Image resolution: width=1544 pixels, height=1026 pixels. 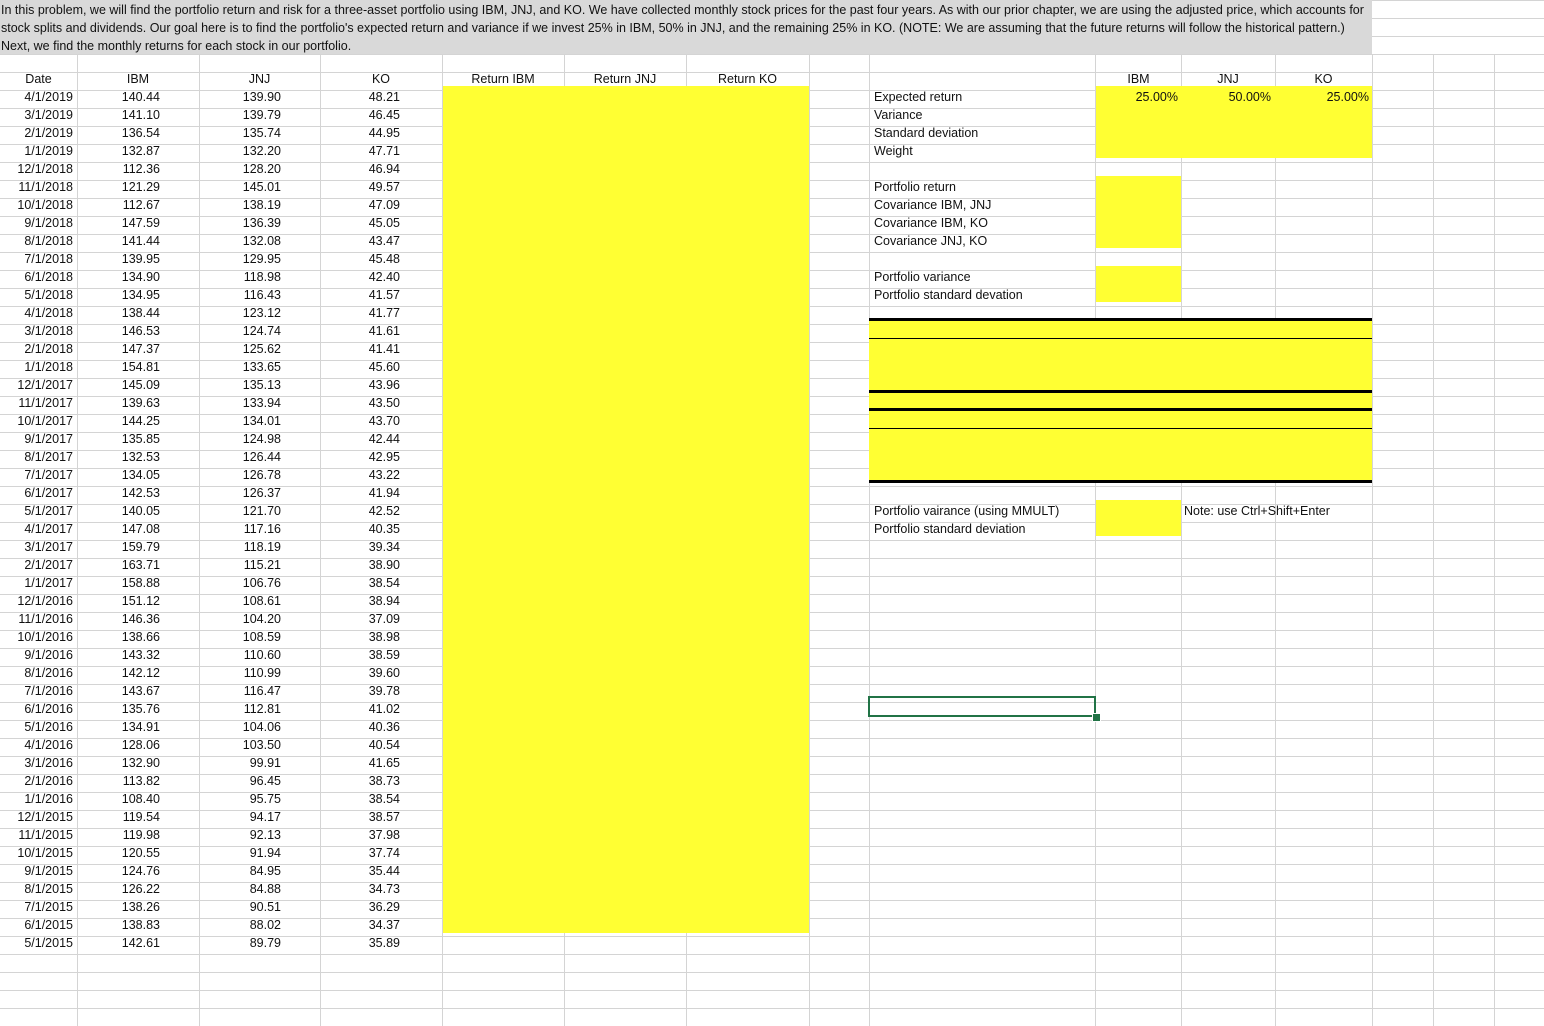 I want to click on ibm-price-cell: 134.91, so click(x=118, y=727).